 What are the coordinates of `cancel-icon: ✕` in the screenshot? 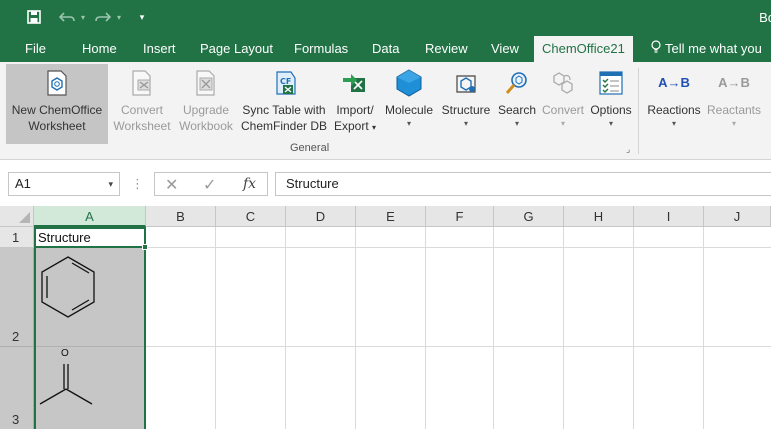 It's located at (171, 185).